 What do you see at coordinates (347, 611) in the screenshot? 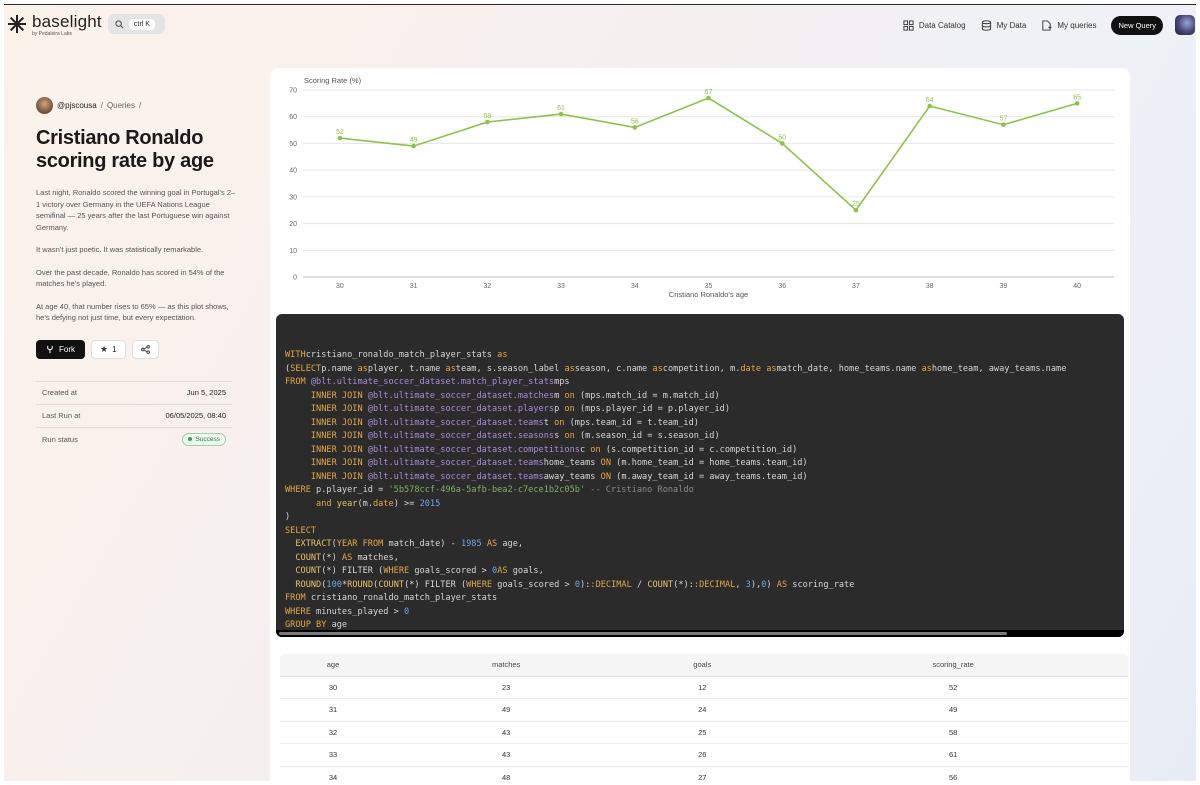
I see `code-line: WHERE minutes_played > 0` at bounding box center [347, 611].